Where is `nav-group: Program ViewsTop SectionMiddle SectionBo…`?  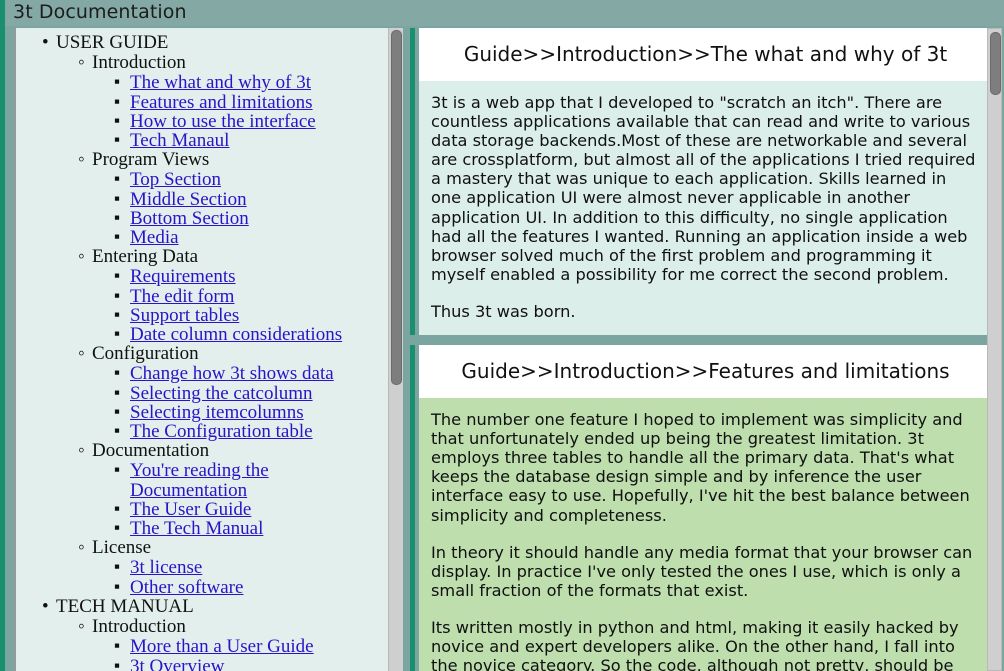 nav-group: Program ViewsTop SectionMiddle SectionBo… is located at coordinates (223, 198).